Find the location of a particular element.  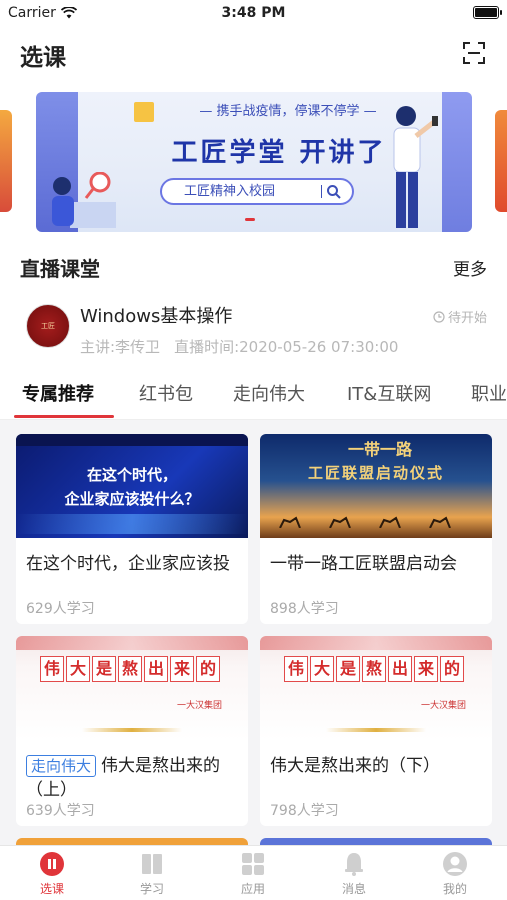

course-thumbnail: 在这个时代， 企业家应该投什么？ is located at coordinates (132, 486).